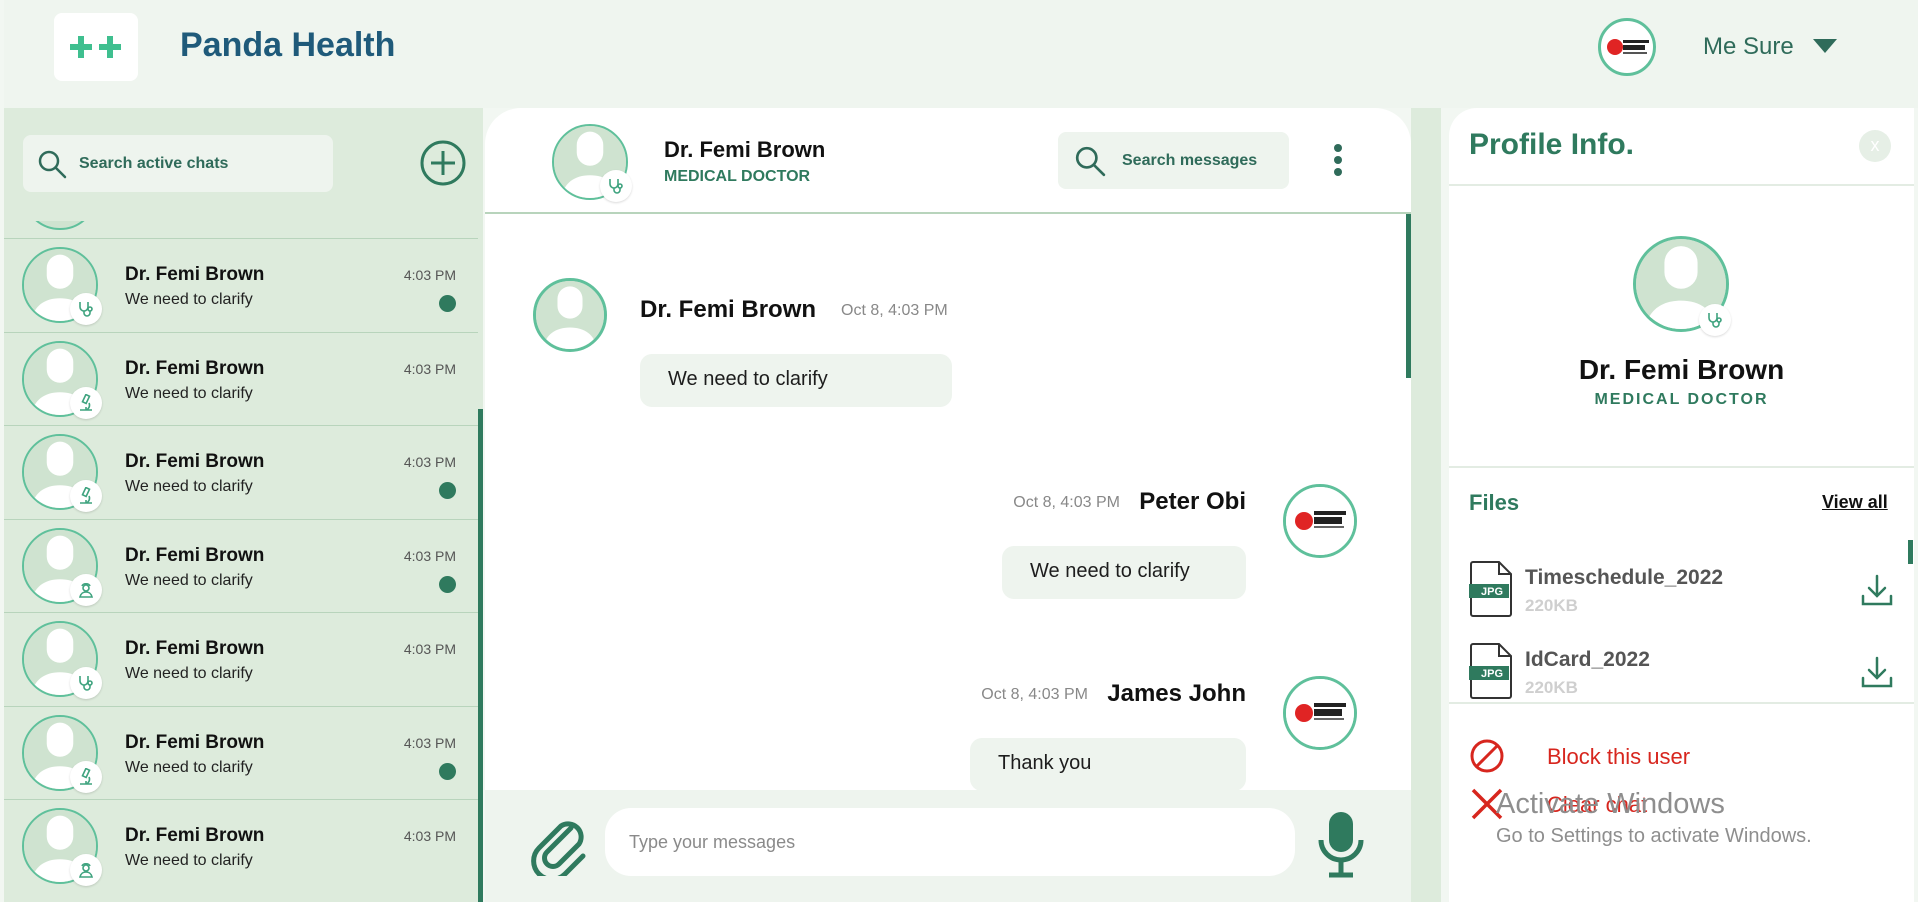 Image resolution: width=1918 pixels, height=902 pixels. What do you see at coordinates (1494, 502) in the screenshot?
I see `files-title: Files` at bounding box center [1494, 502].